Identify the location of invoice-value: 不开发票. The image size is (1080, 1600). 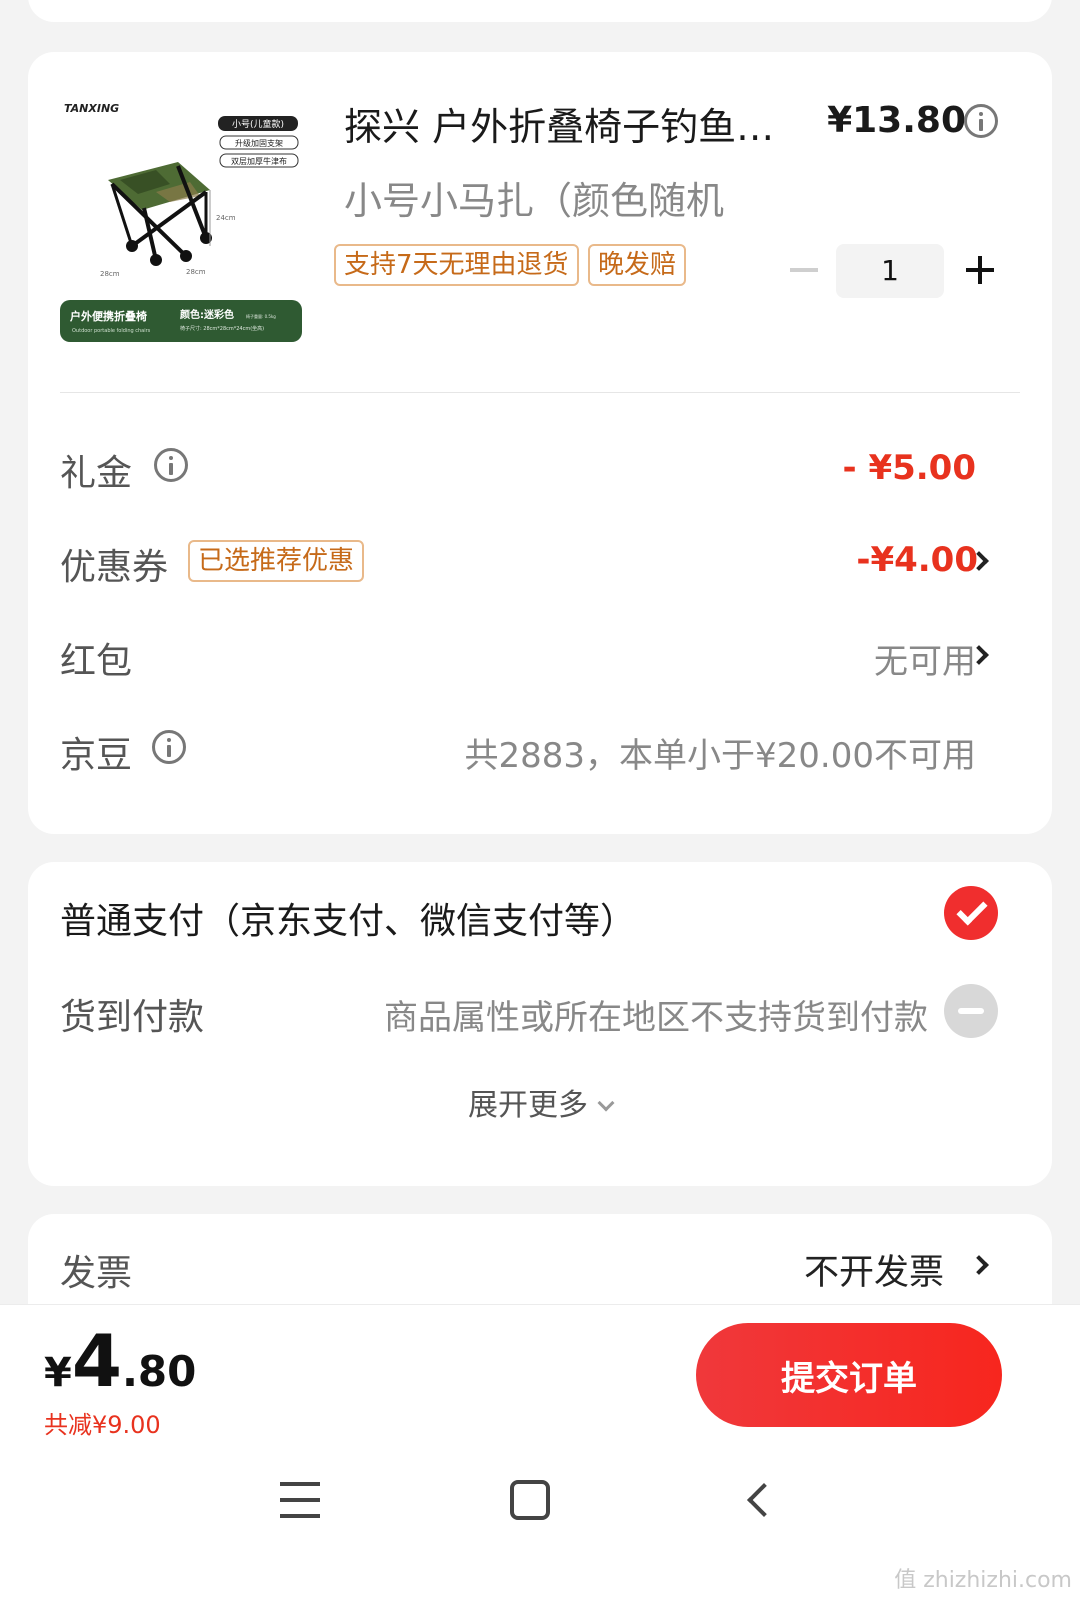
(874, 1269).